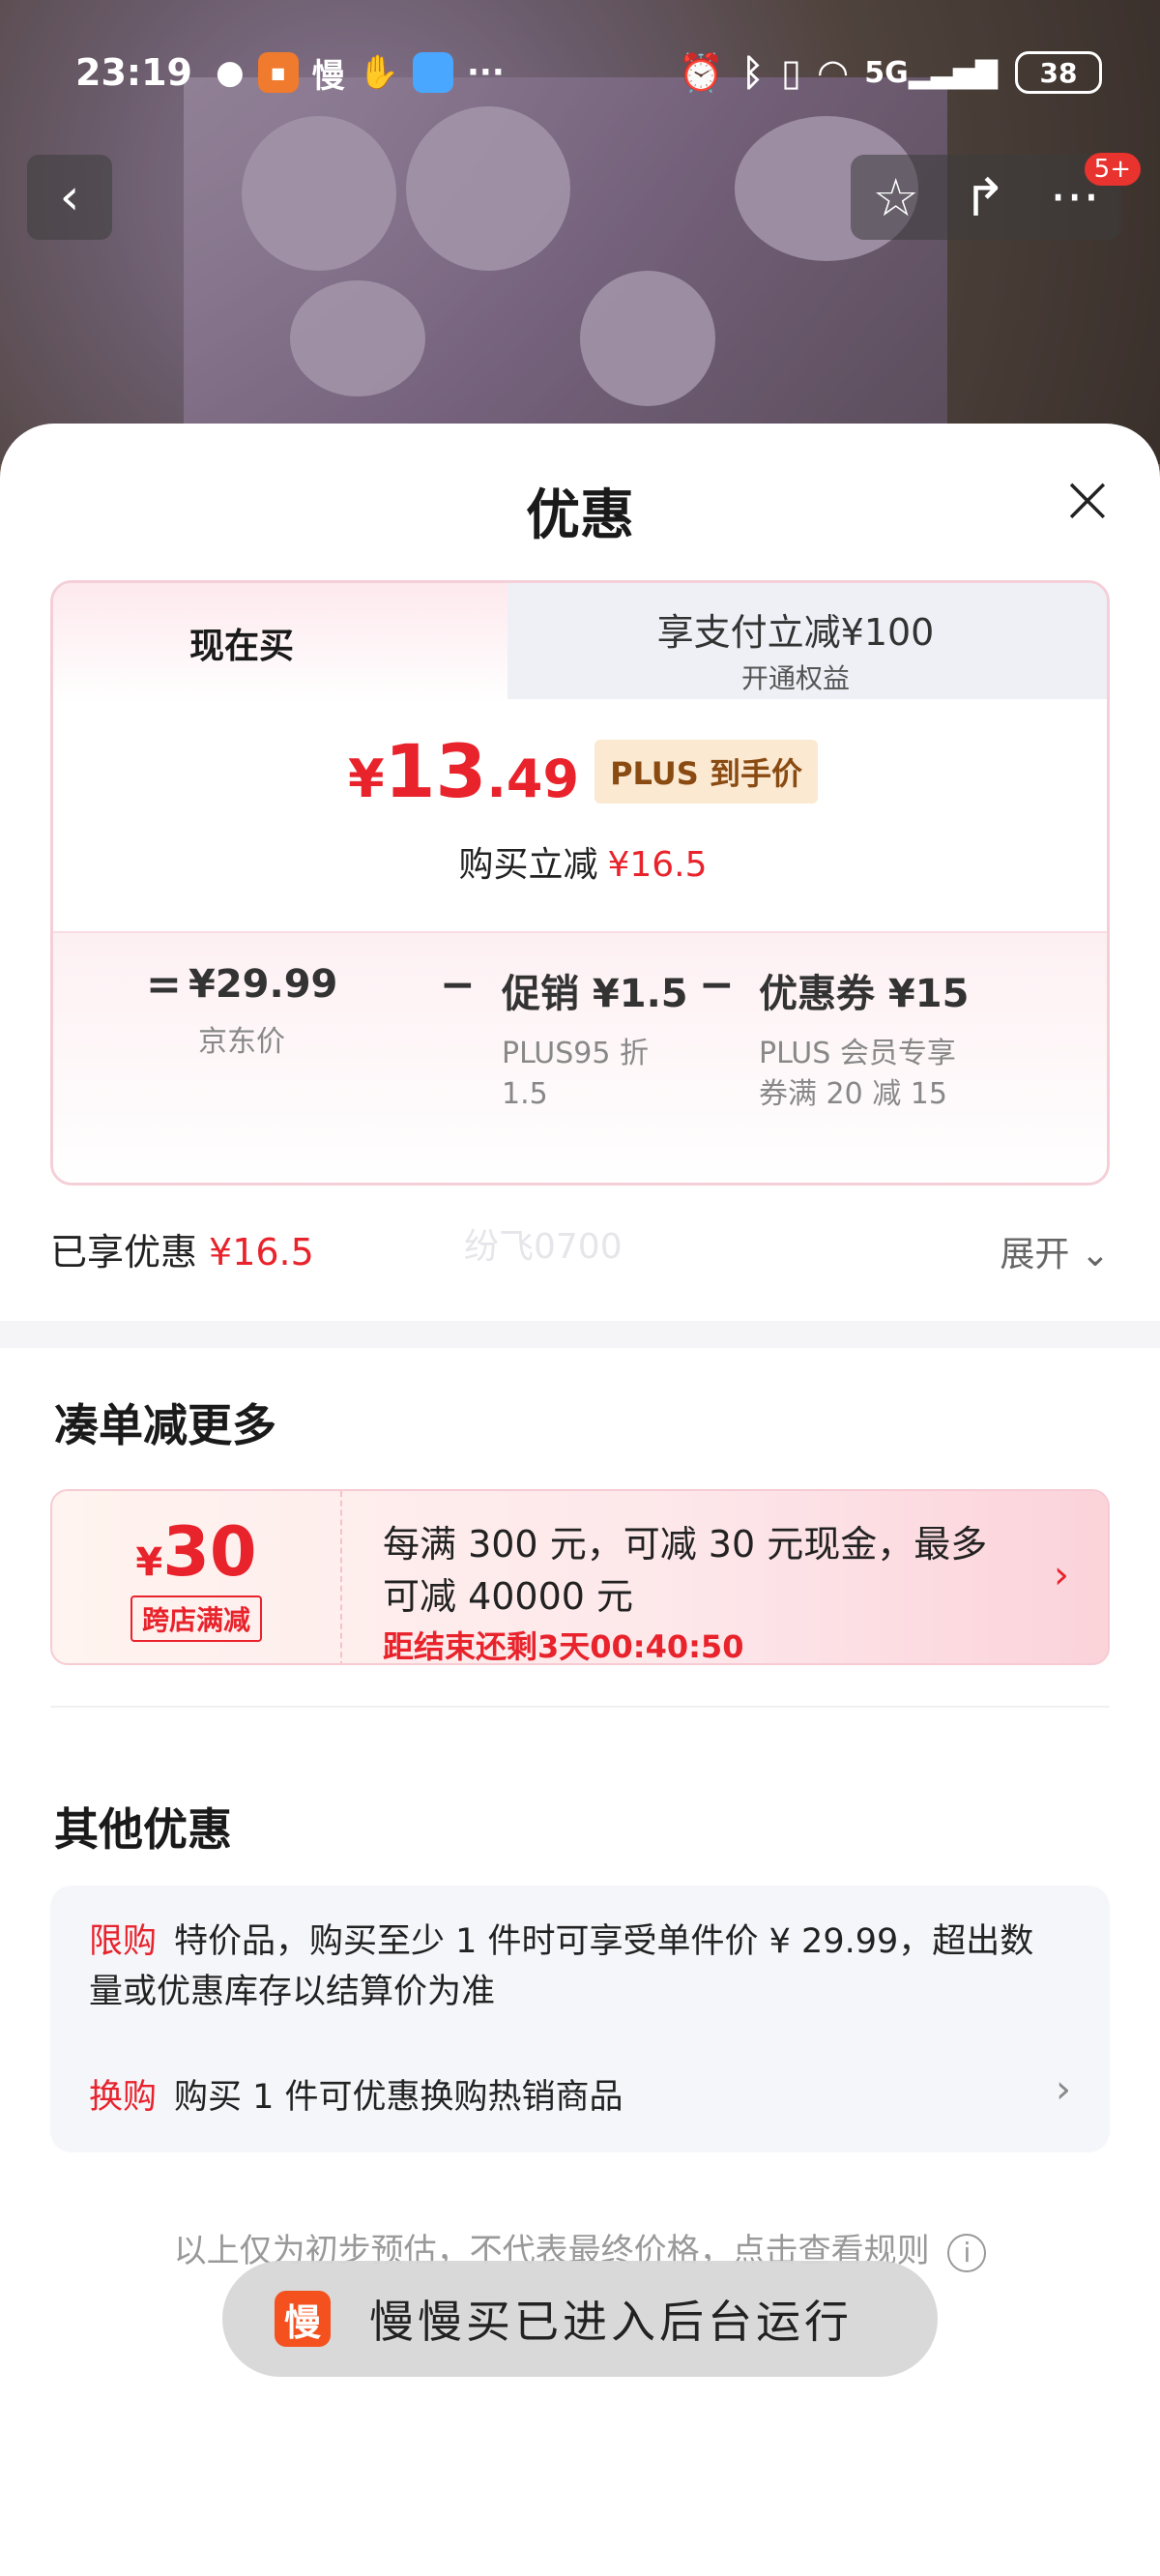  What do you see at coordinates (611, 2322) in the screenshot?
I see `toast-text: 慢慢买已进入后台运行` at bounding box center [611, 2322].